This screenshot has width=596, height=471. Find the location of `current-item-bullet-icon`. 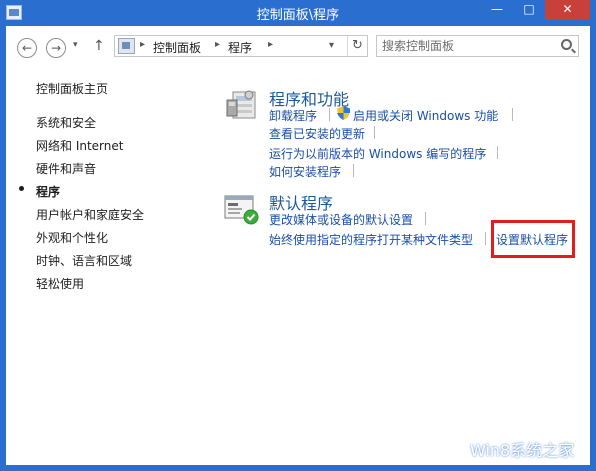

current-item-bullet-icon is located at coordinates (21, 188).